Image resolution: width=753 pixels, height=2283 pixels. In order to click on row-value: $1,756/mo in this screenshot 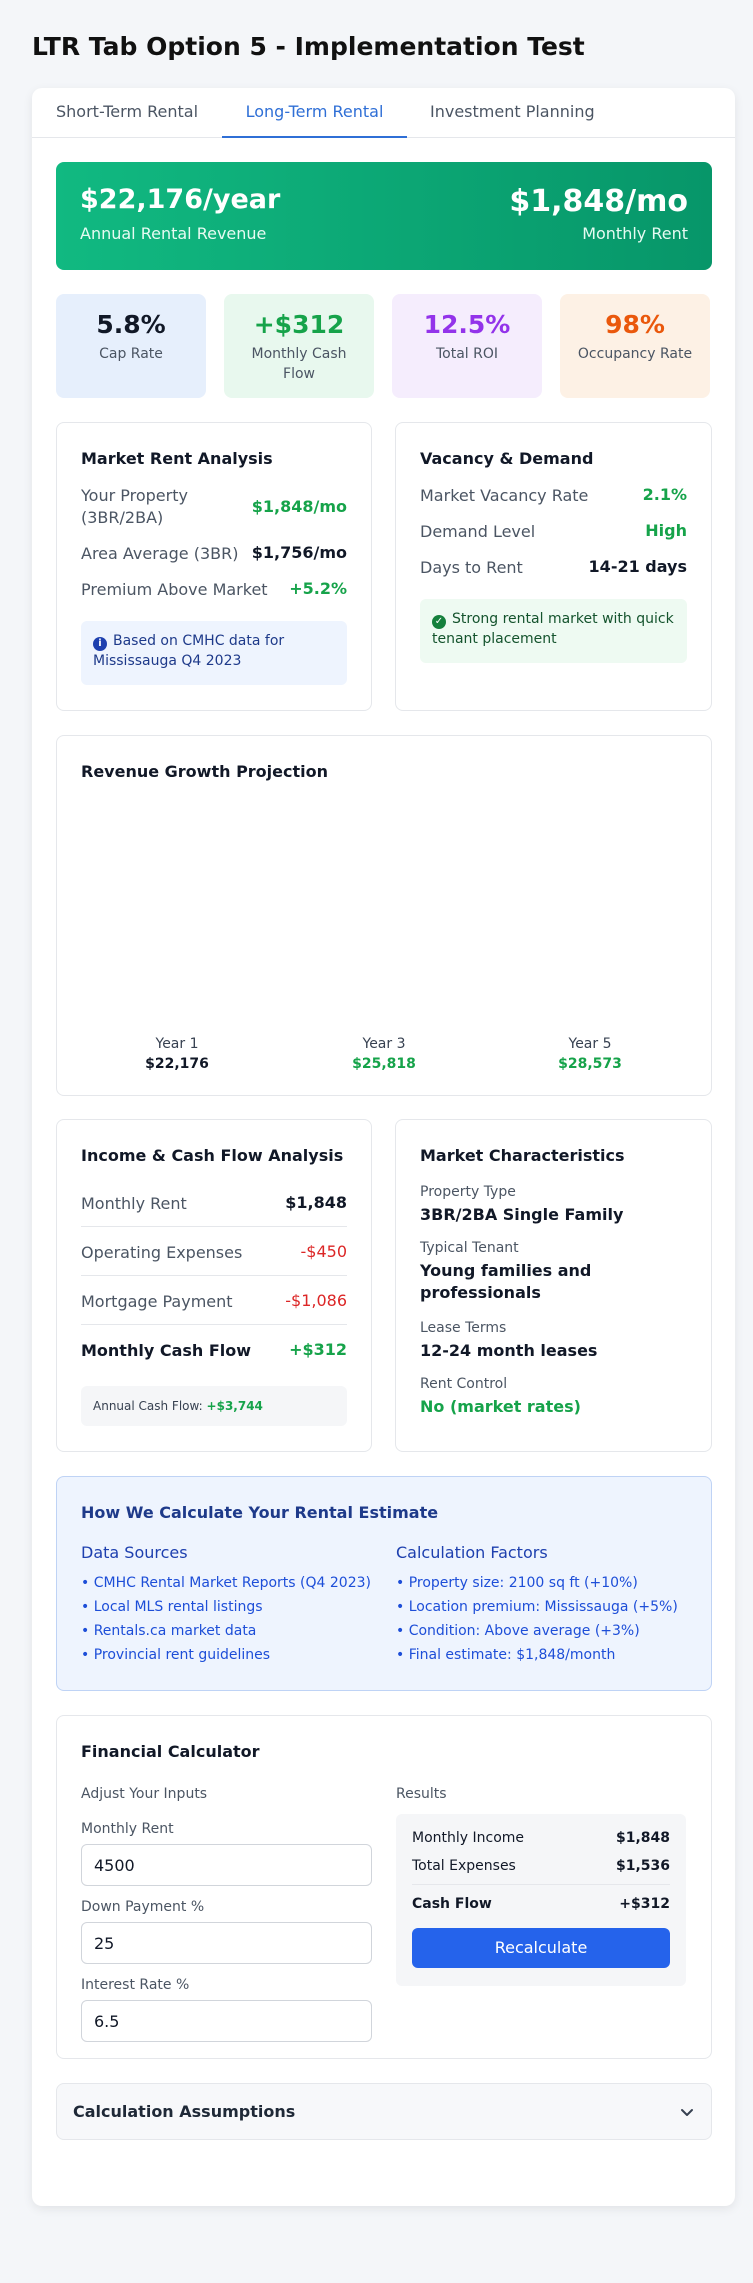, I will do `click(299, 552)`.